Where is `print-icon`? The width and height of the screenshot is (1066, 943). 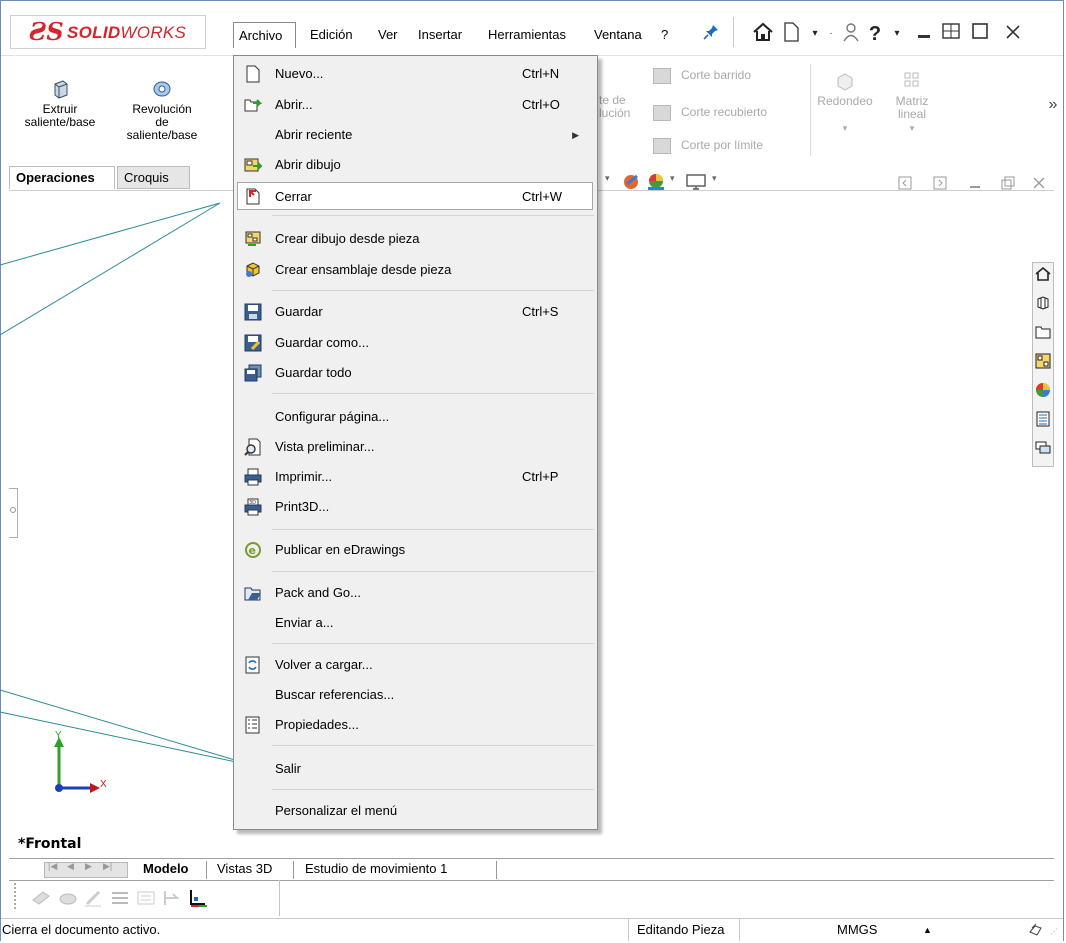
print-icon is located at coordinates (253, 477).